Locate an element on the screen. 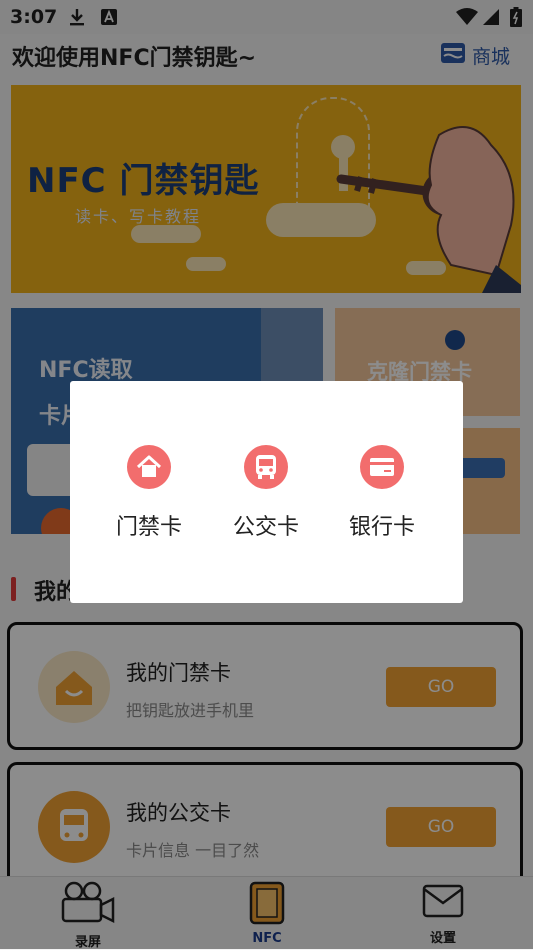  option-label: 门禁卡 is located at coordinates (148, 527).